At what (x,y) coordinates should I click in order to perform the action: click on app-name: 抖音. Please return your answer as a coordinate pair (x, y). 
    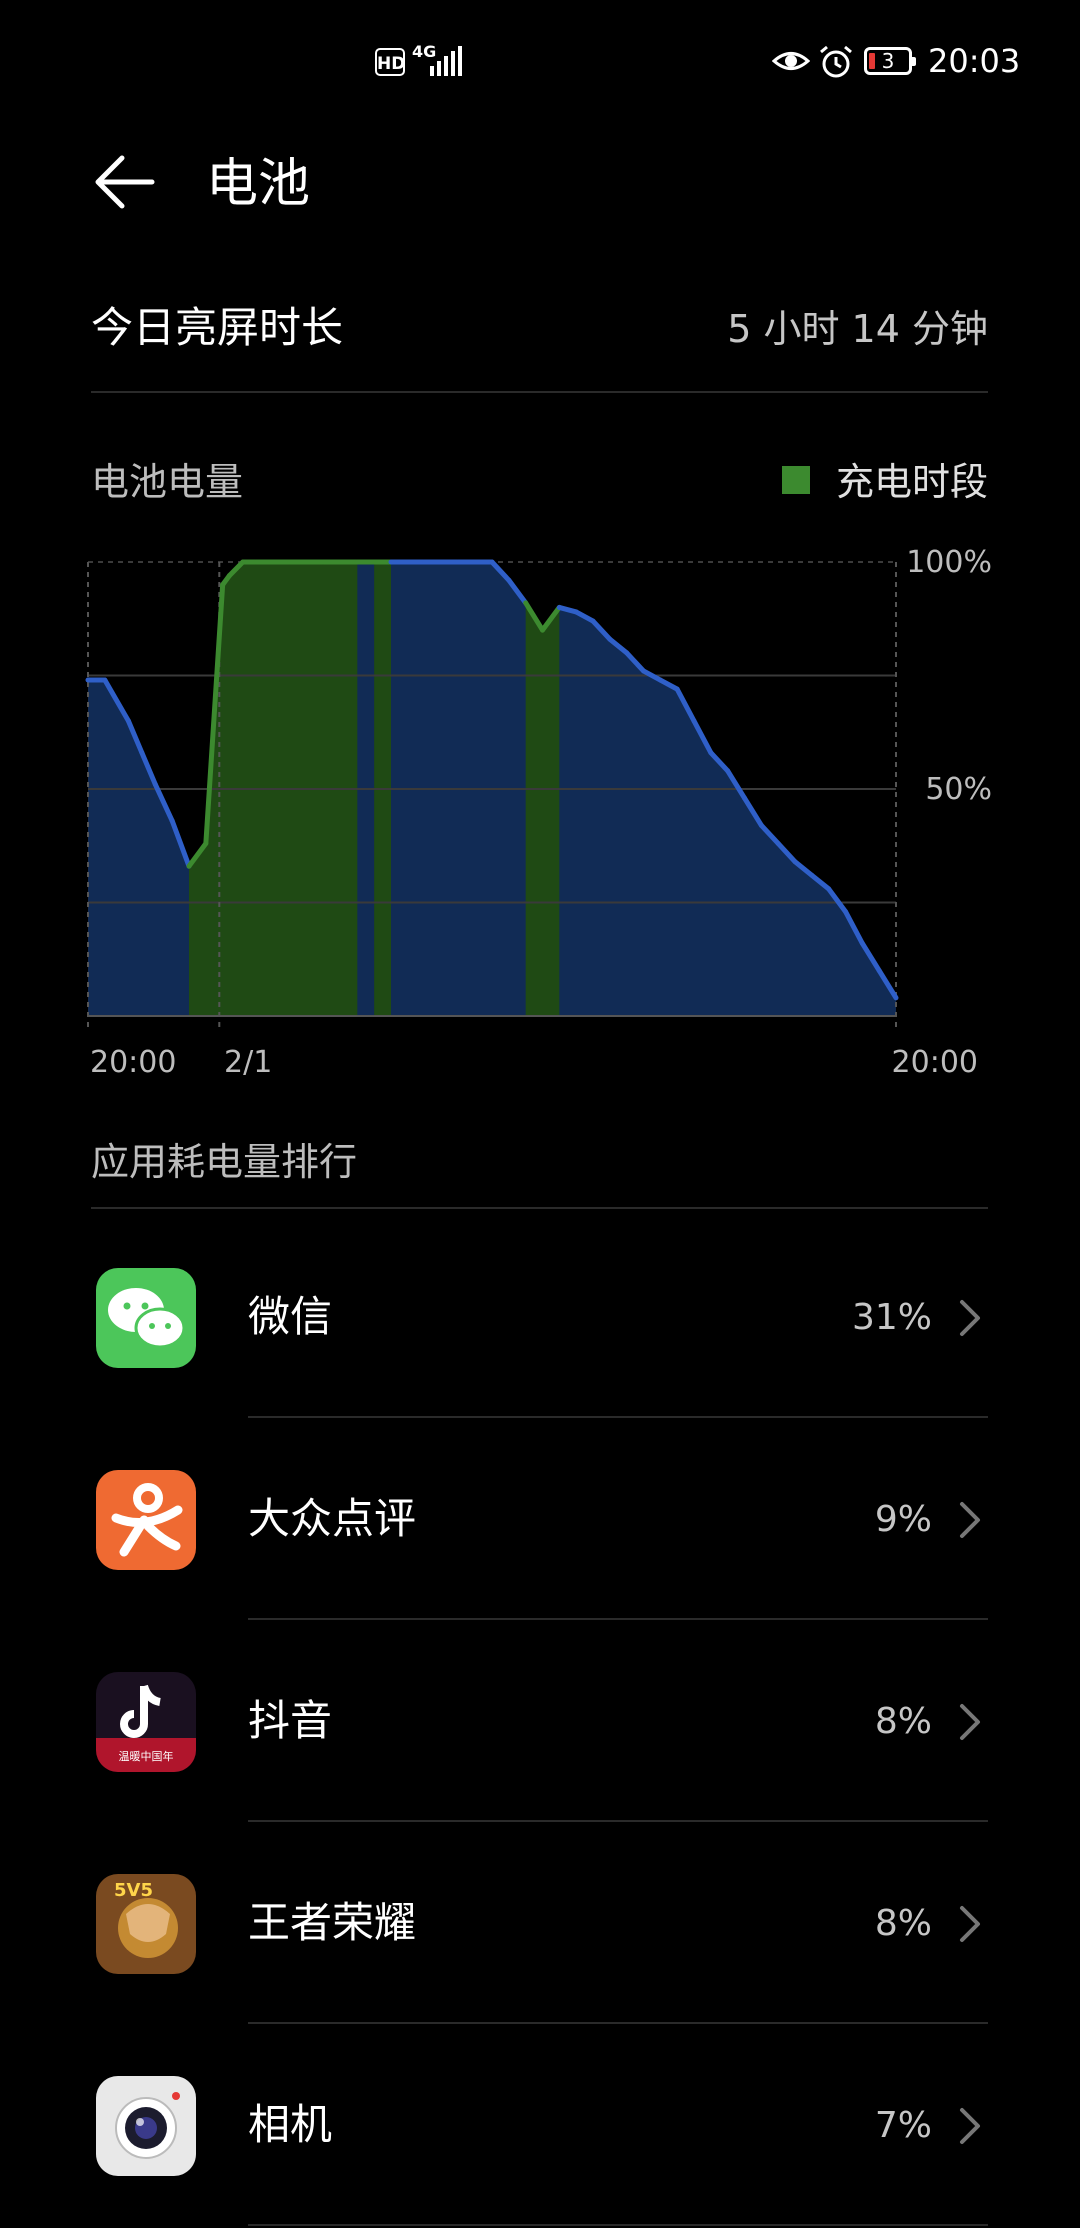
    Looking at the image, I should click on (290, 1720).